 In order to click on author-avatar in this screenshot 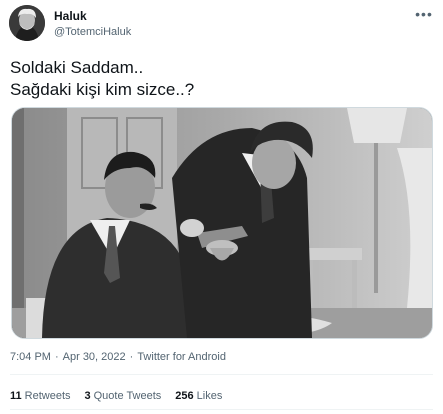, I will do `click(27, 23)`.